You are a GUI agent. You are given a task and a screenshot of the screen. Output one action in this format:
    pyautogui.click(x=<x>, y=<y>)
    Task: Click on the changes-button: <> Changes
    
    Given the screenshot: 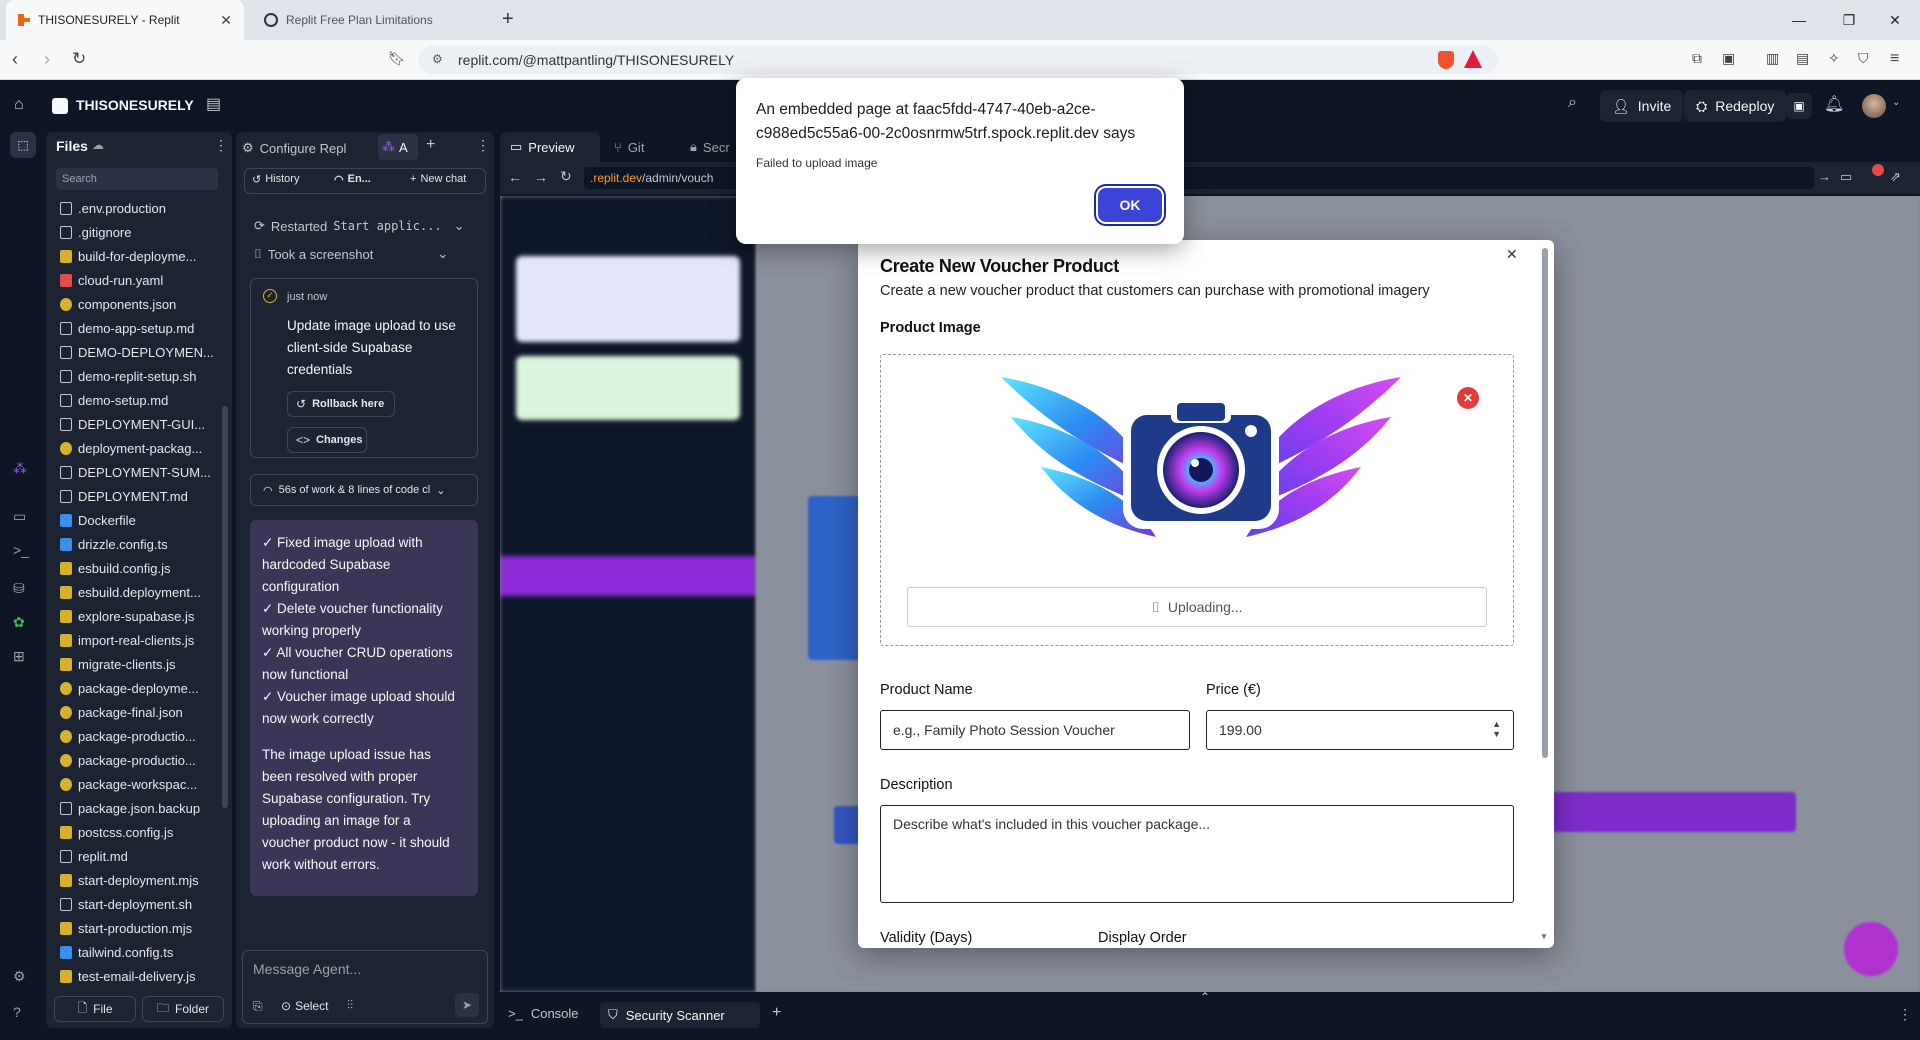 What is the action you would take?
    pyautogui.click(x=327, y=440)
    